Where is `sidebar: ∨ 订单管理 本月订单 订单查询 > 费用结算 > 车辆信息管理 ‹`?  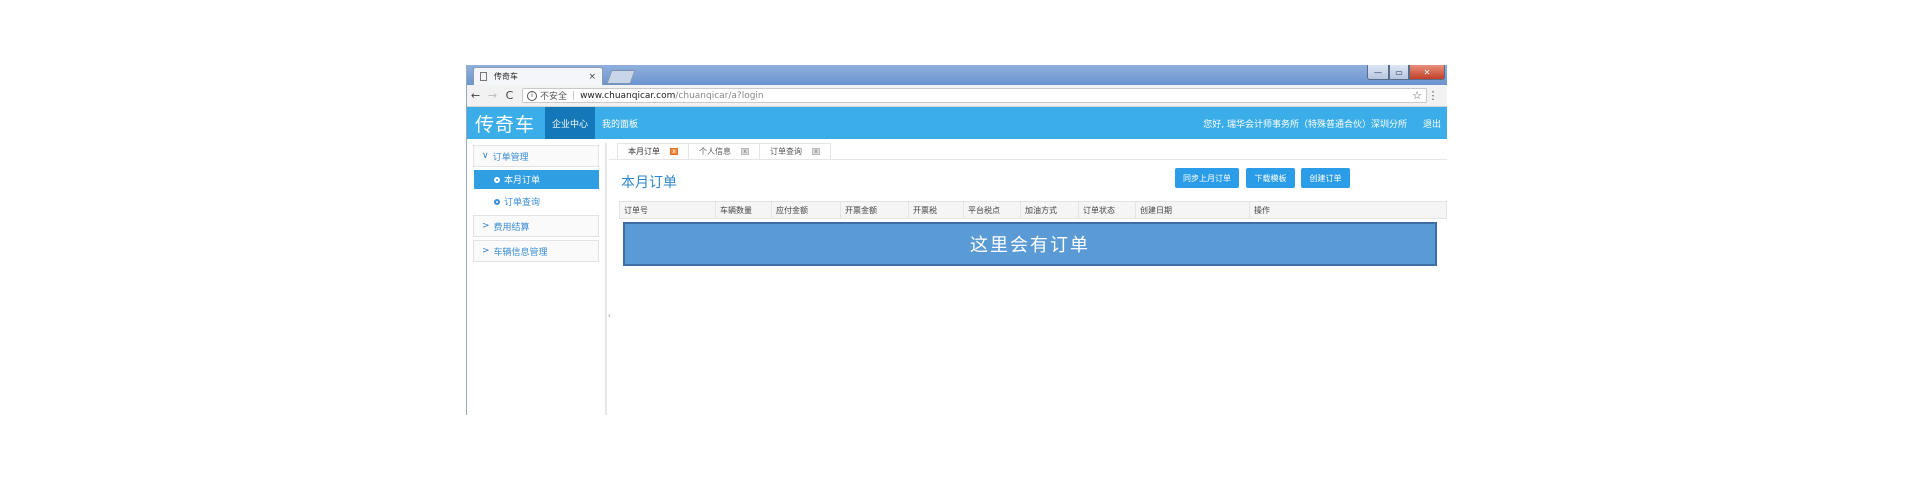 sidebar: ∨ 订单管理 本月订单 订单查询 > 费用结算 > 车辆信息管理 ‹ is located at coordinates (539, 279).